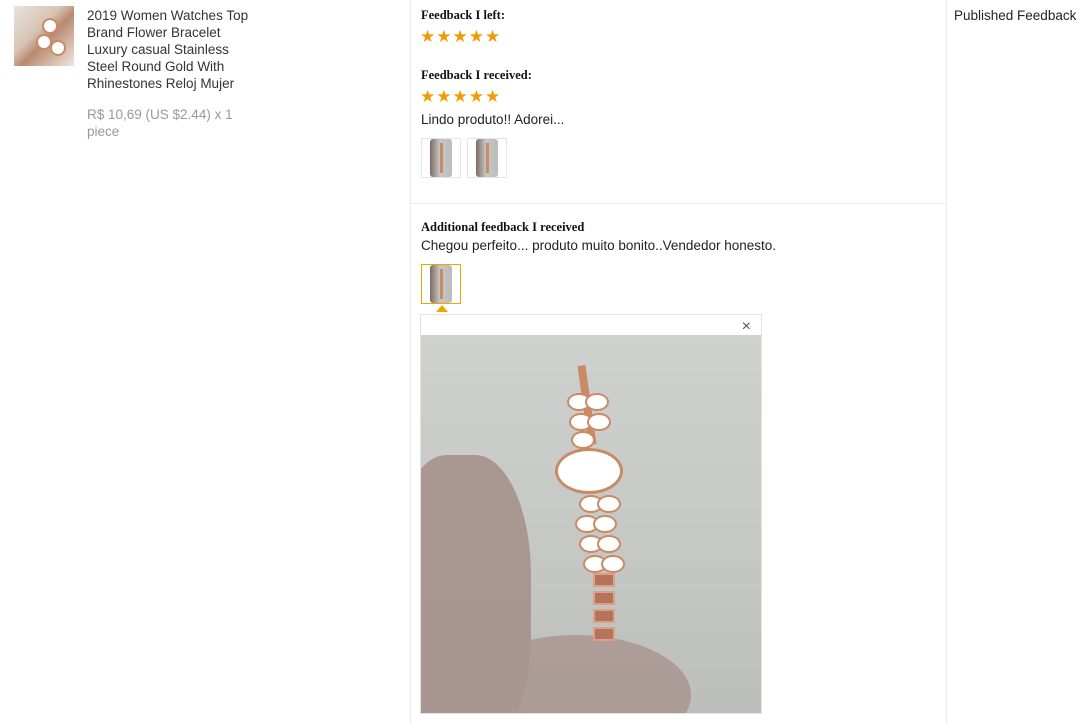 The image size is (1087, 724). Describe the element at coordinates (678, 203) in the screenshot. I see `section-divider` at that location.